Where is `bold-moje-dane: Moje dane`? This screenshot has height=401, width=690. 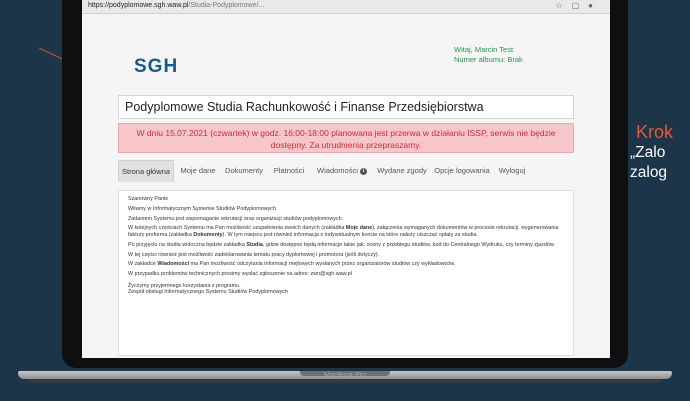
bold-moje-dane: Moje dane is located at coordinates (359, 228).